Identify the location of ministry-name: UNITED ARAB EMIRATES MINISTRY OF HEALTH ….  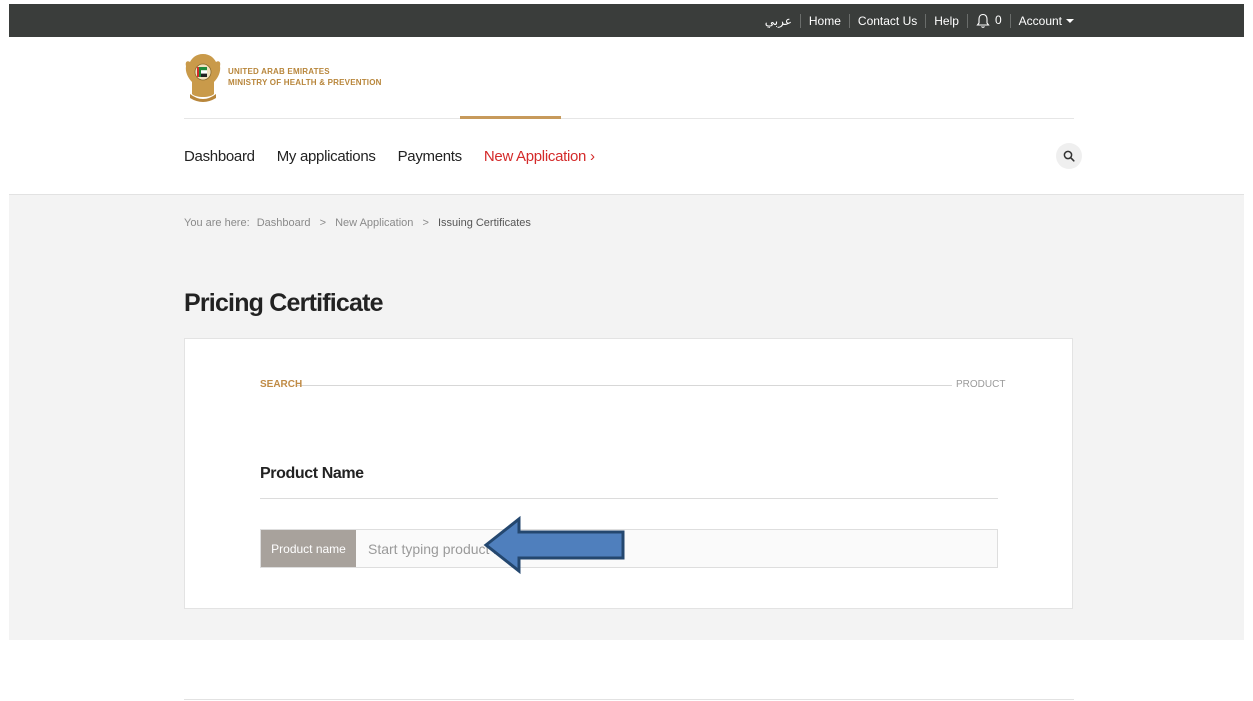
(305, 77).